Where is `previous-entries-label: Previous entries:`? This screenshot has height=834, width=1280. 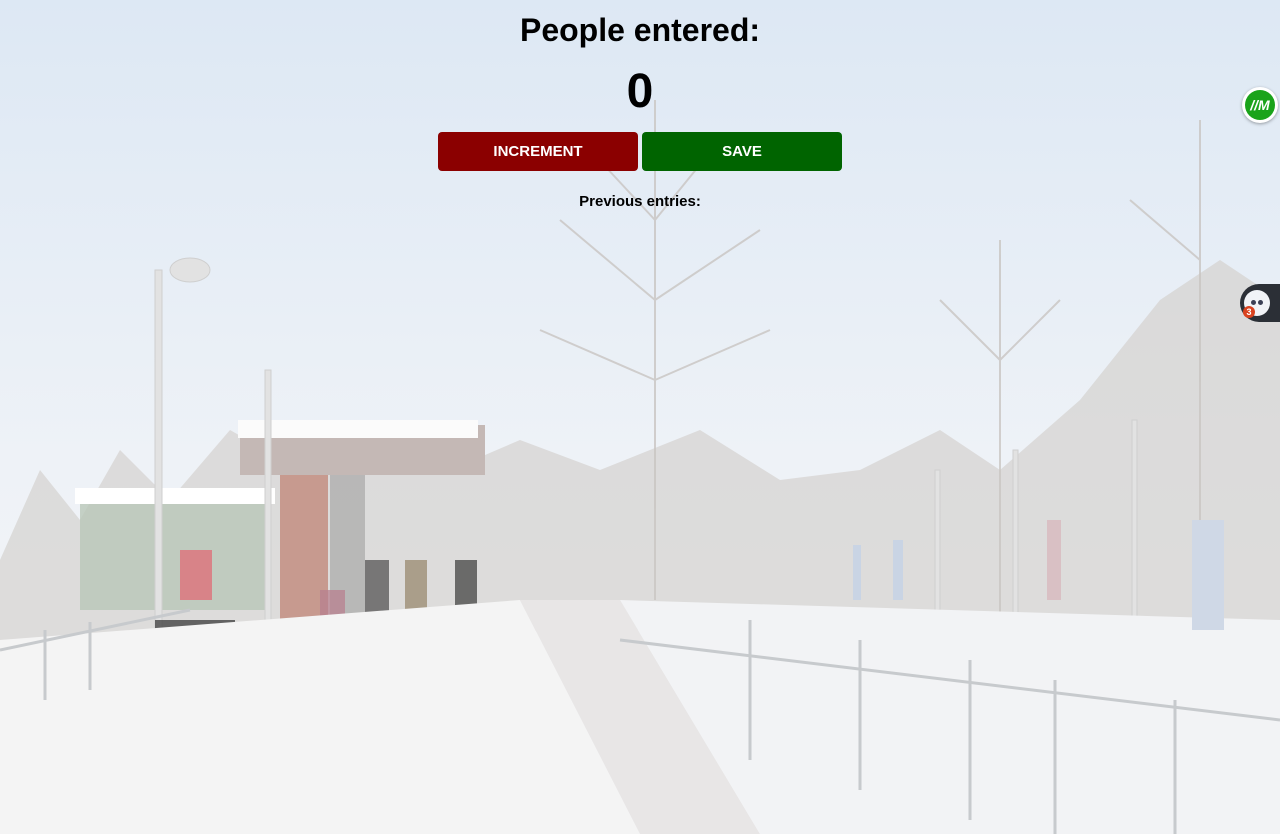 previous-entries-label: Previous entries: is located at coordinates (640, 201).